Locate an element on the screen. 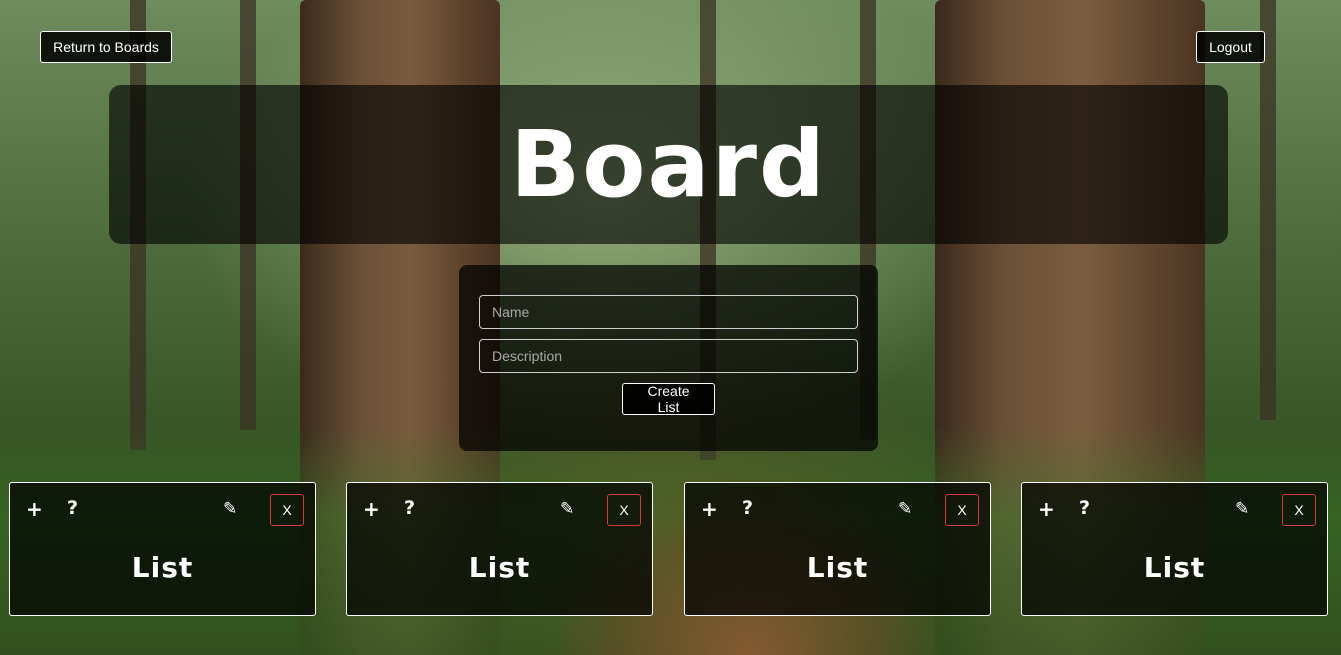 The height and width of the screenshot is (655, 1341). return-to-boards-button: Return to Boards is located at coordinates (106, 47).